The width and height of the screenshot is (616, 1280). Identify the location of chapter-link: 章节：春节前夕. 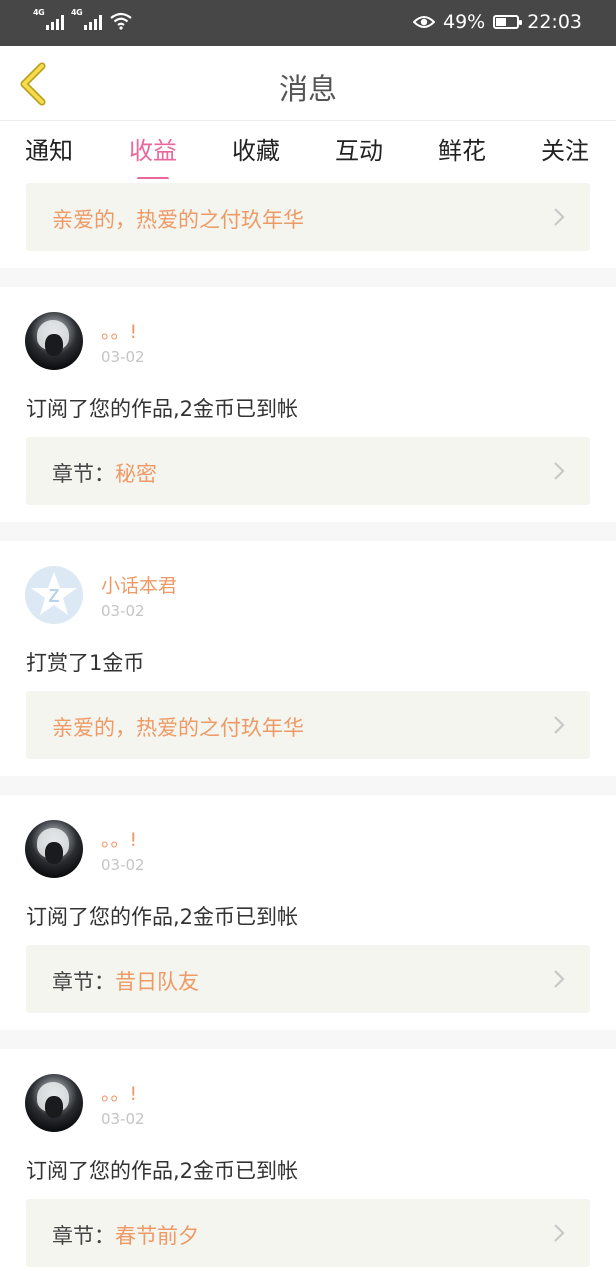
(308, 1233).